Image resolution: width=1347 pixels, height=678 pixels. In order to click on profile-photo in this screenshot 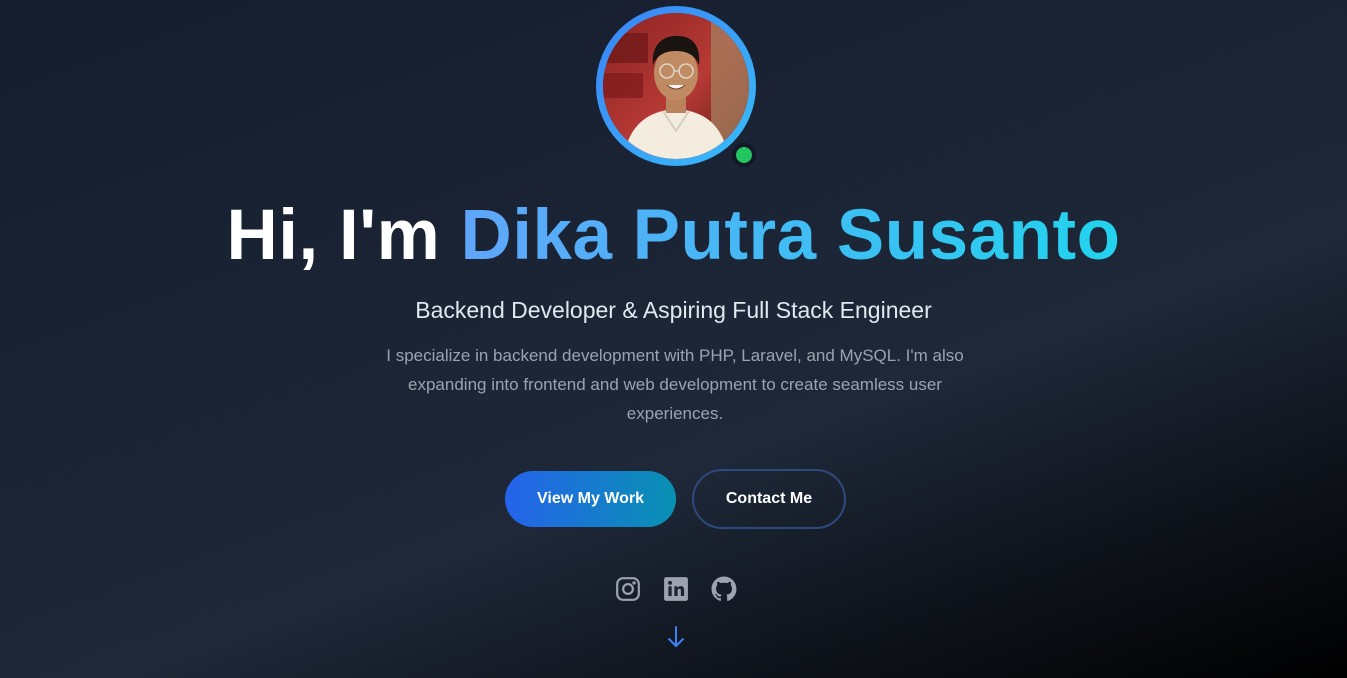, I will do `click(676, 86)`.